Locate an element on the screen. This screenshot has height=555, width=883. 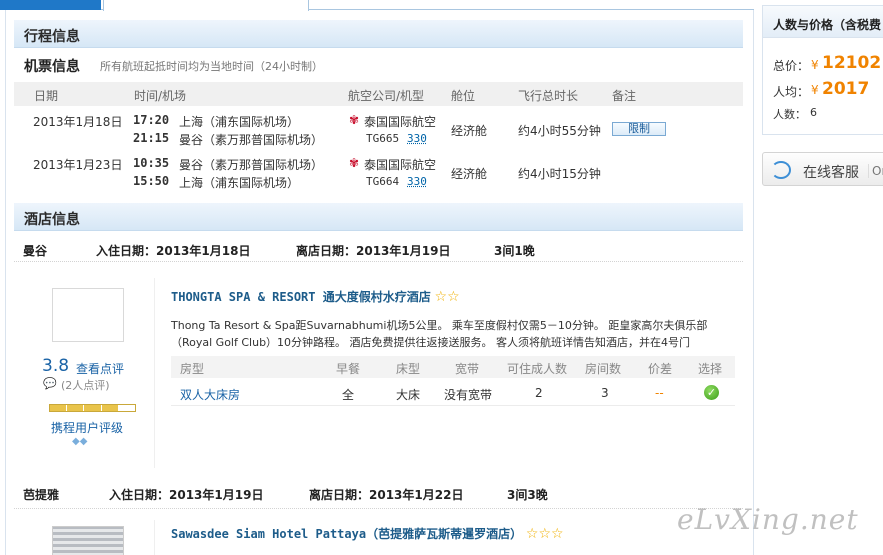
checkout-date: 离店日期：2013年1月22日 is located at coordinates (386, 495).